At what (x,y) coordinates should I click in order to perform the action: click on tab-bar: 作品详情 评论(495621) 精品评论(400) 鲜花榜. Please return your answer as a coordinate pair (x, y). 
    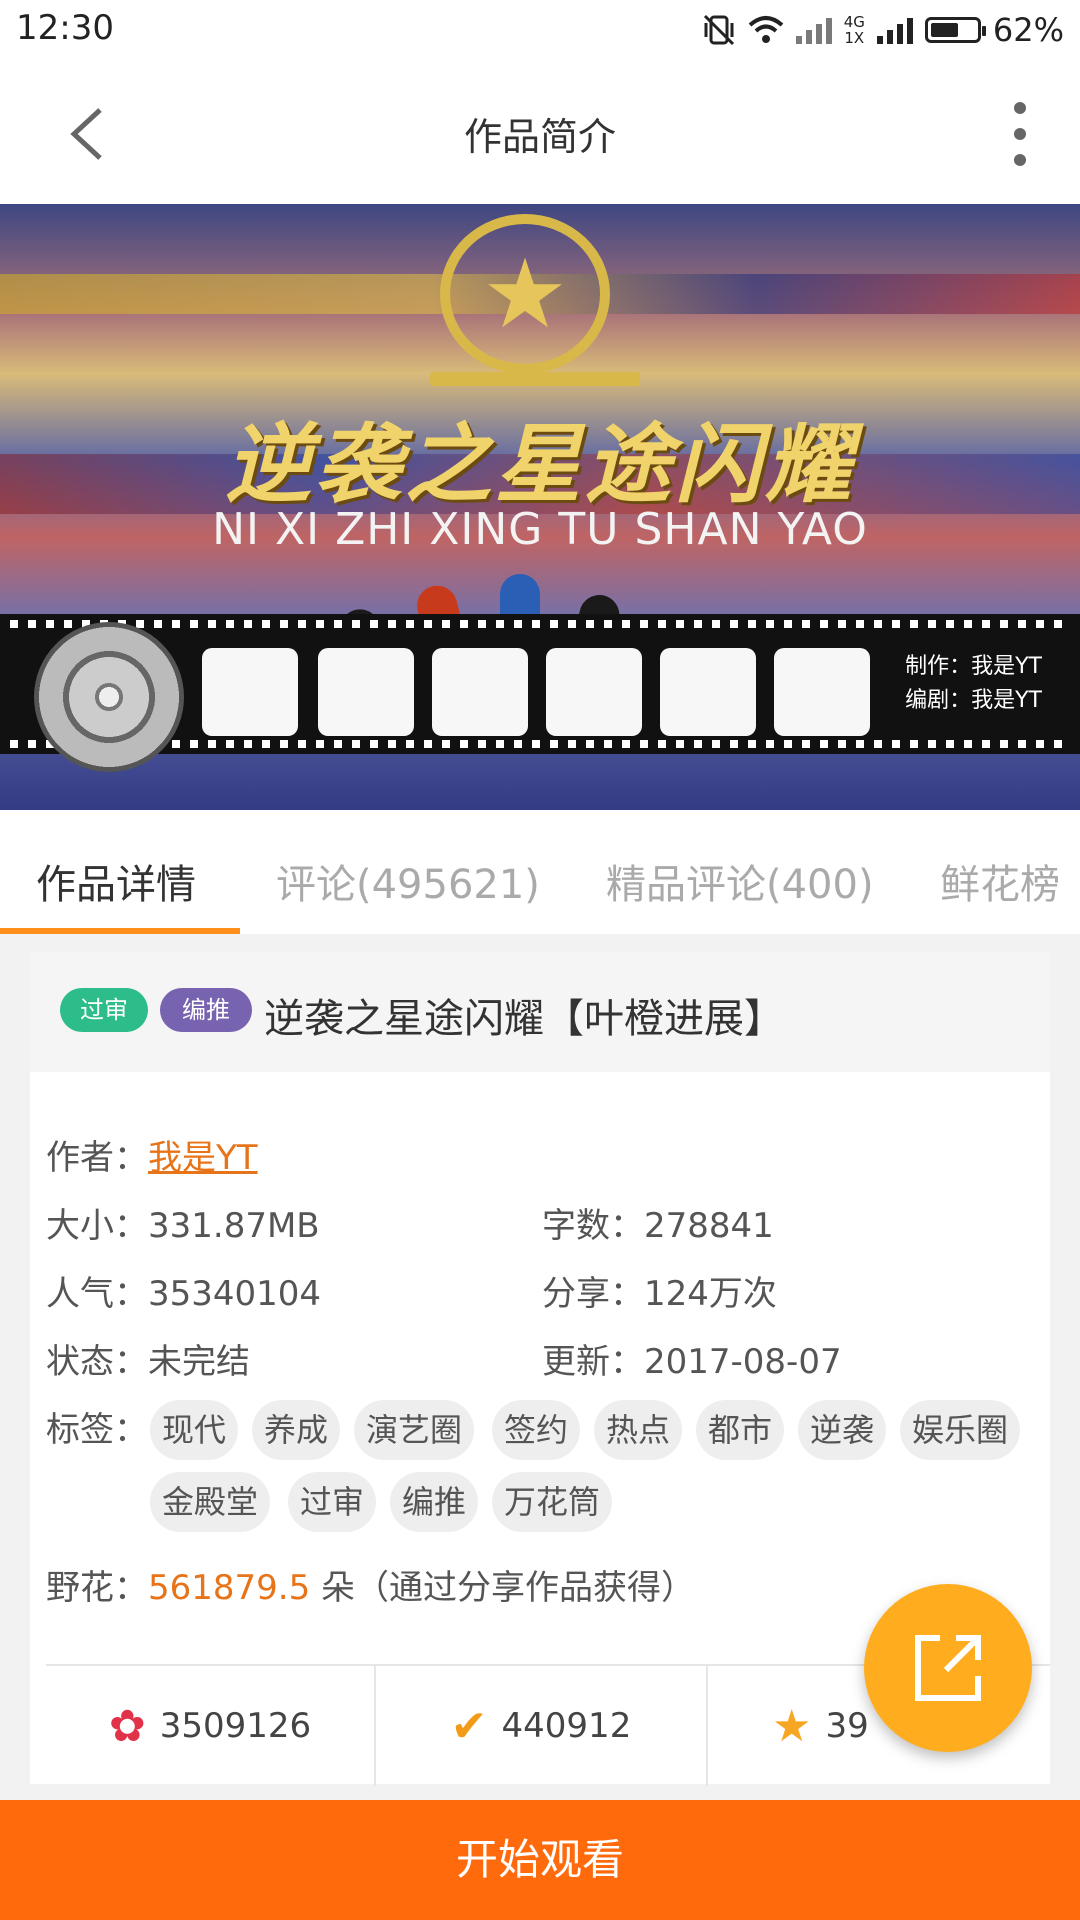
    Looking at the image, I should click on (540, 872).